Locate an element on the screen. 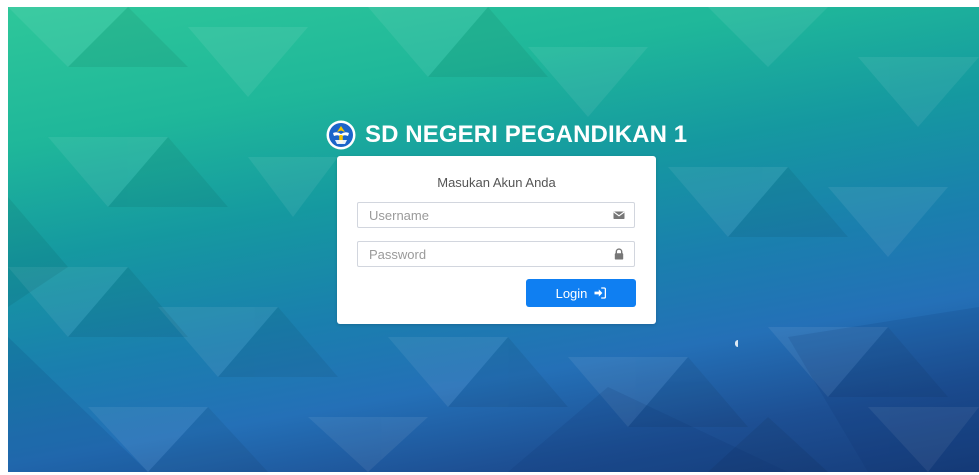 This screenshot has width=979, height=475. username-field is located at coordinates (496, 215).